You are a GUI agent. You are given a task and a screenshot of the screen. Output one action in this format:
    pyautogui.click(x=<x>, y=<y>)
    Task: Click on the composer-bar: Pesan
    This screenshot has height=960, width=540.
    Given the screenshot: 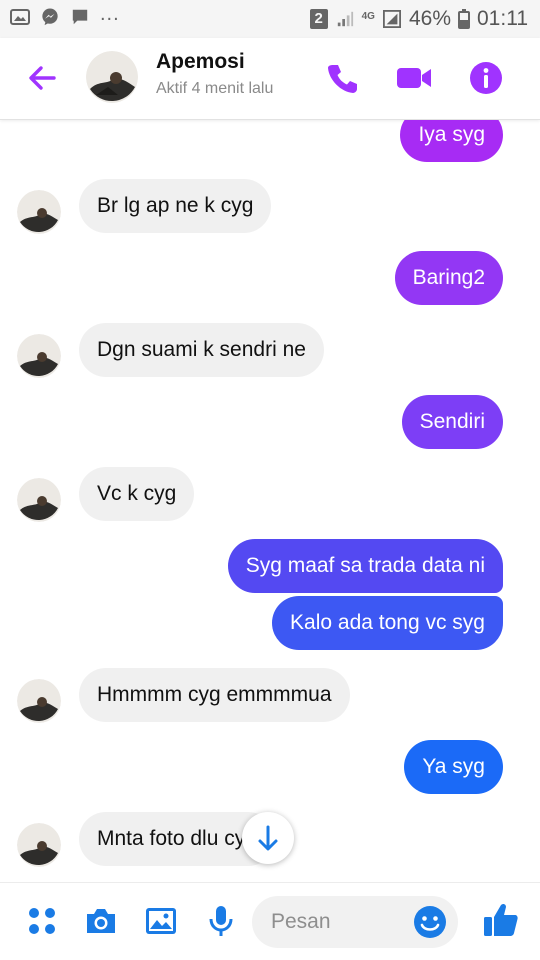 What is the action you would take?
    pyautogui.click(x=270, y=921)
    